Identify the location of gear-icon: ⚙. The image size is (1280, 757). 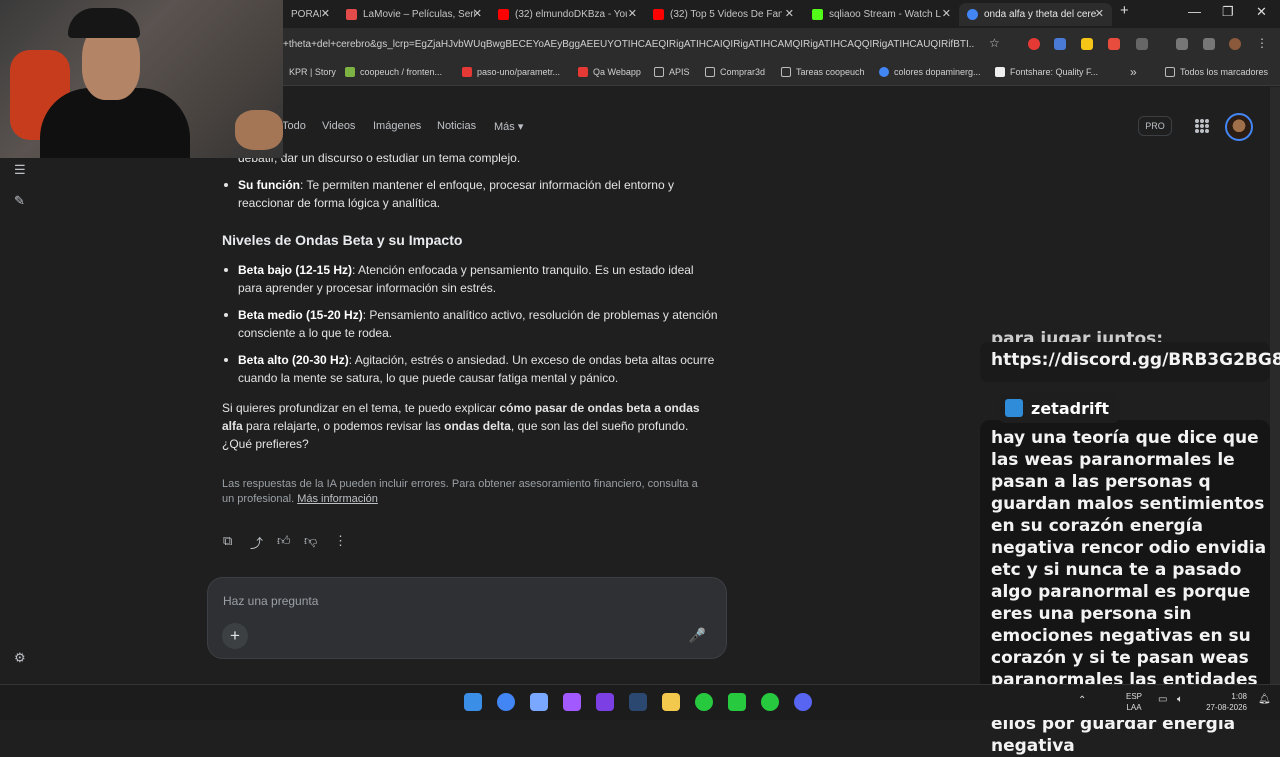
(20, 658).